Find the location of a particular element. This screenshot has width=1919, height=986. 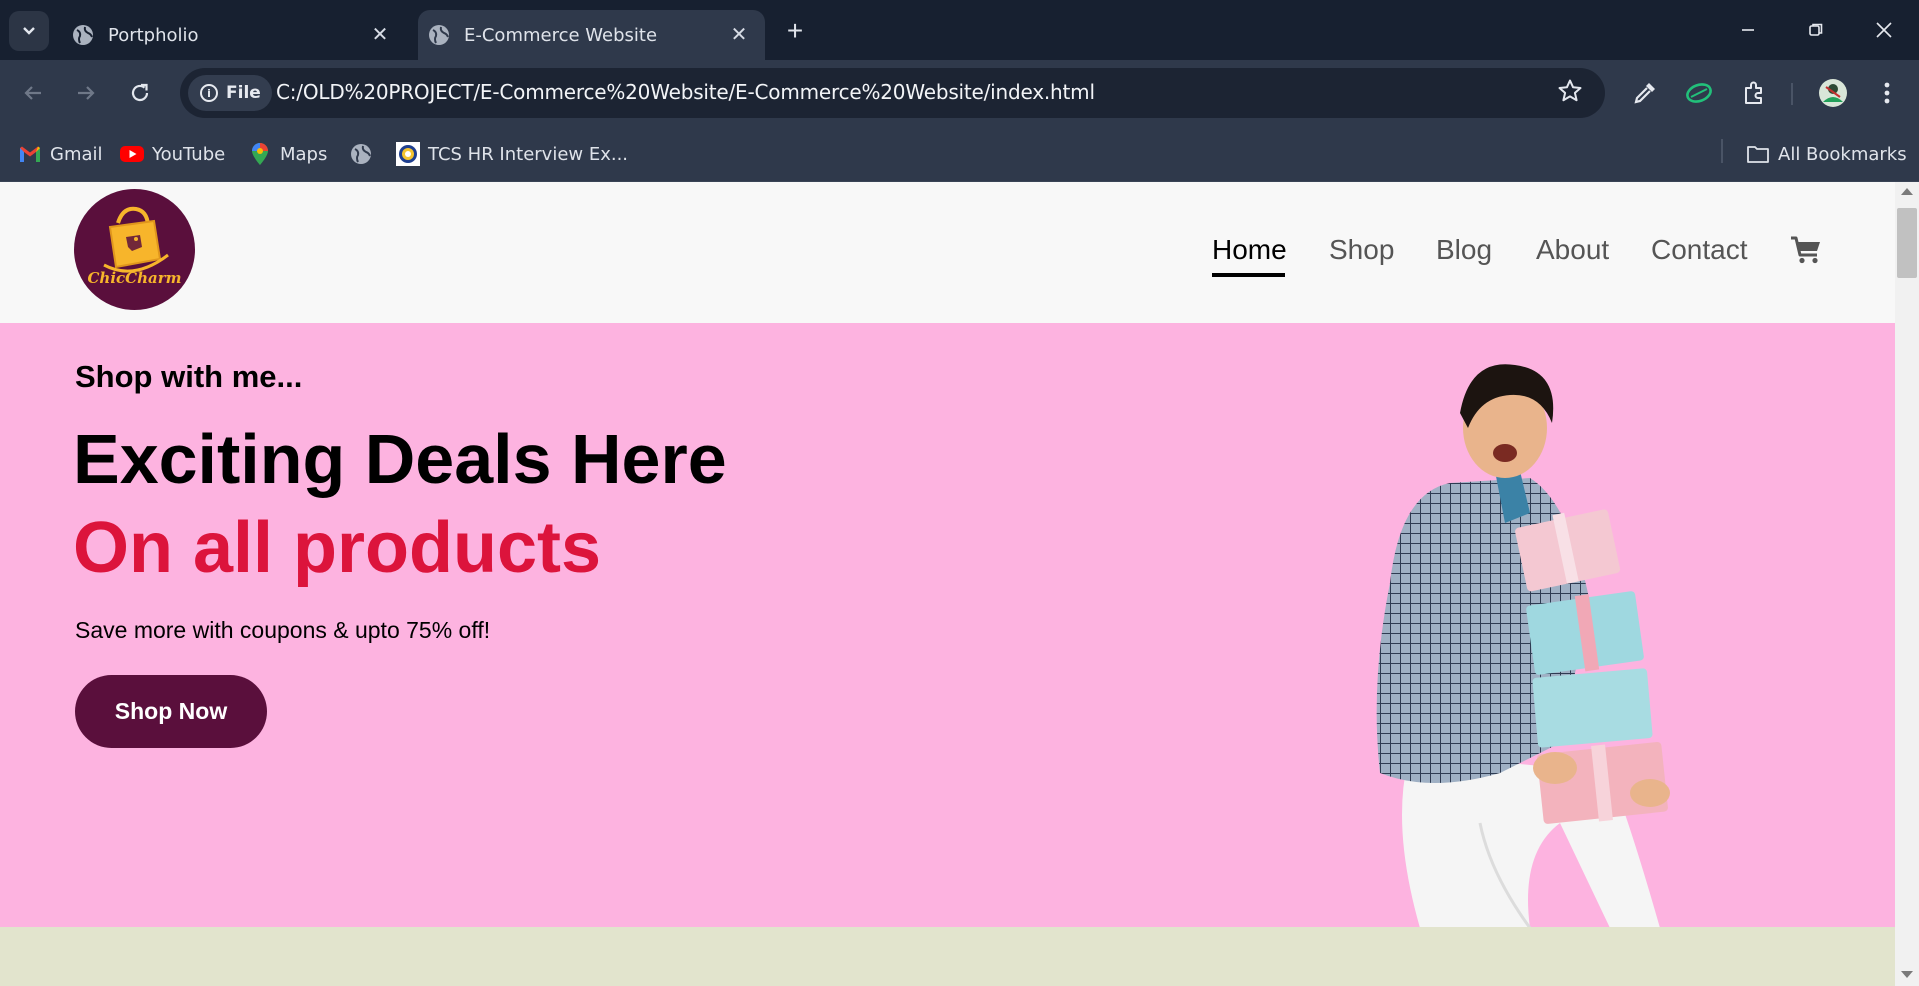

hero-title: Exciting Deals Here is located at coordinates (400, 459).